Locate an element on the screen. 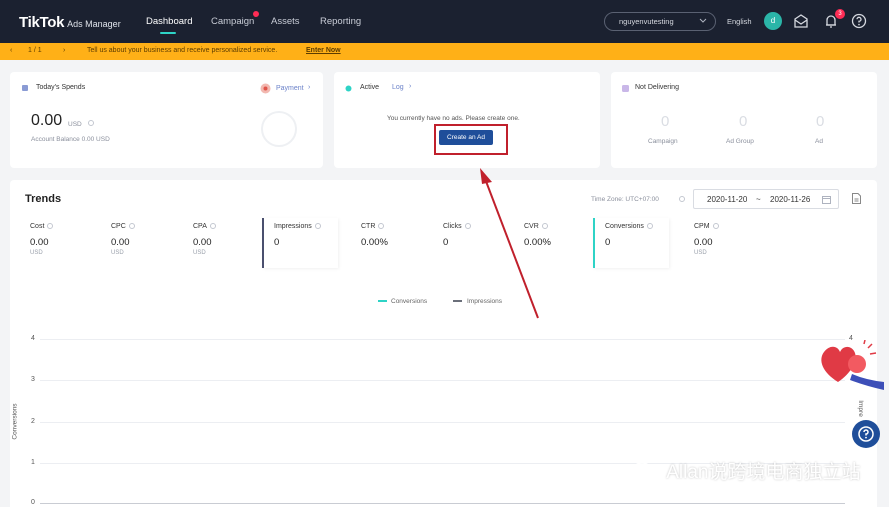 This screenshot has height=507, width=889. floating-help-button is located at coordinates (866, 434).